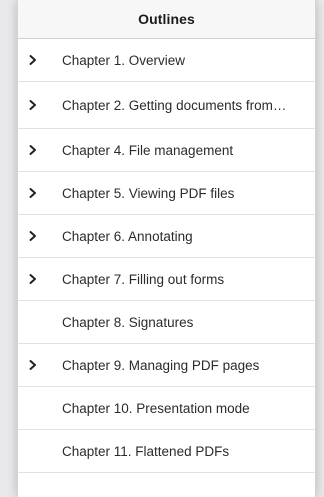  I want to click on outline-item-chapter-9: Chapter 9. Managing PDF pages, so click(166, 365).